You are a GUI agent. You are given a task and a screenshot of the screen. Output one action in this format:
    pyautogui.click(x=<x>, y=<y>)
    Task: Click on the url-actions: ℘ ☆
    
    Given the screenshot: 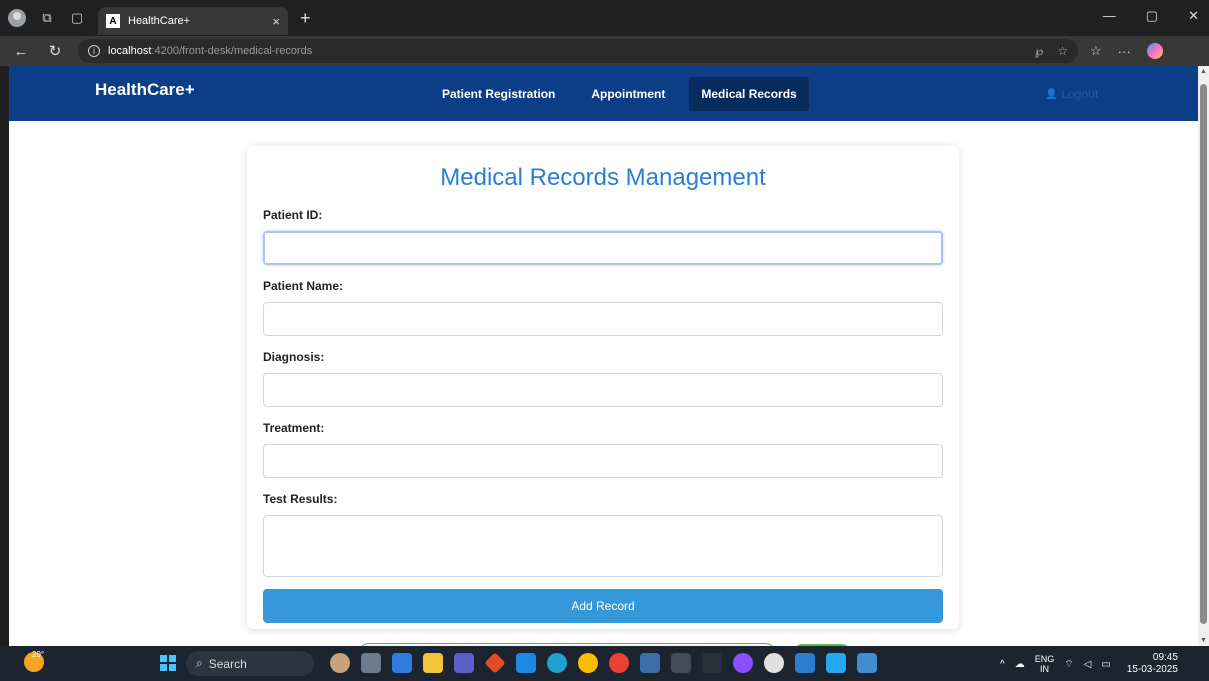 What is the action you would take?
    pyautogui.click(x=1051, y=51)
    